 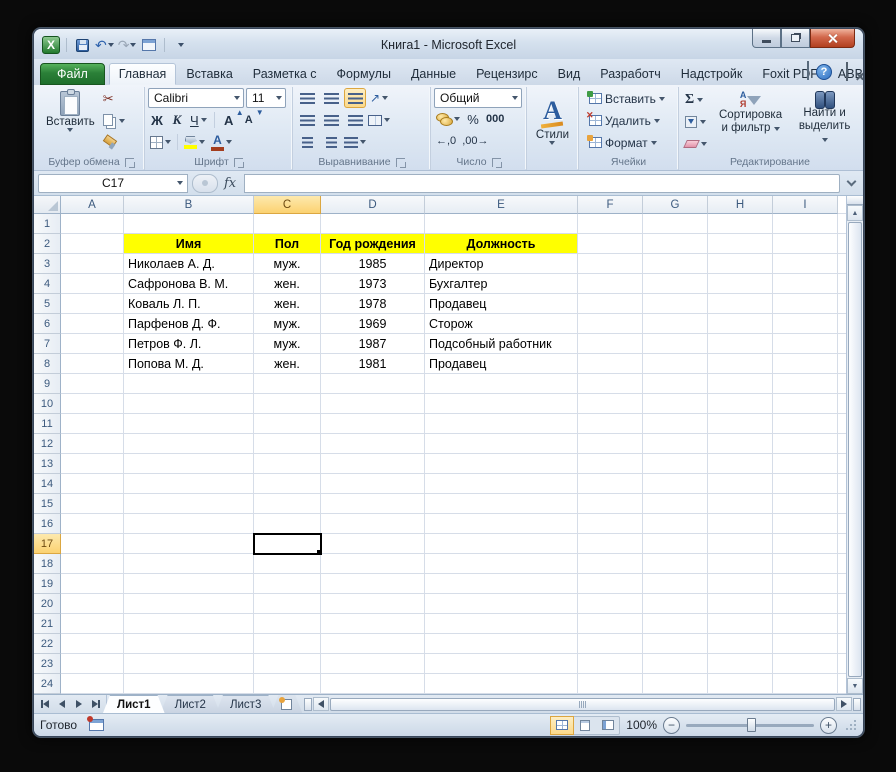 What do you see at coordinates (47, 244) in the screenshot?
I see `row-header-2: 2` at bounding box center [47, 244].